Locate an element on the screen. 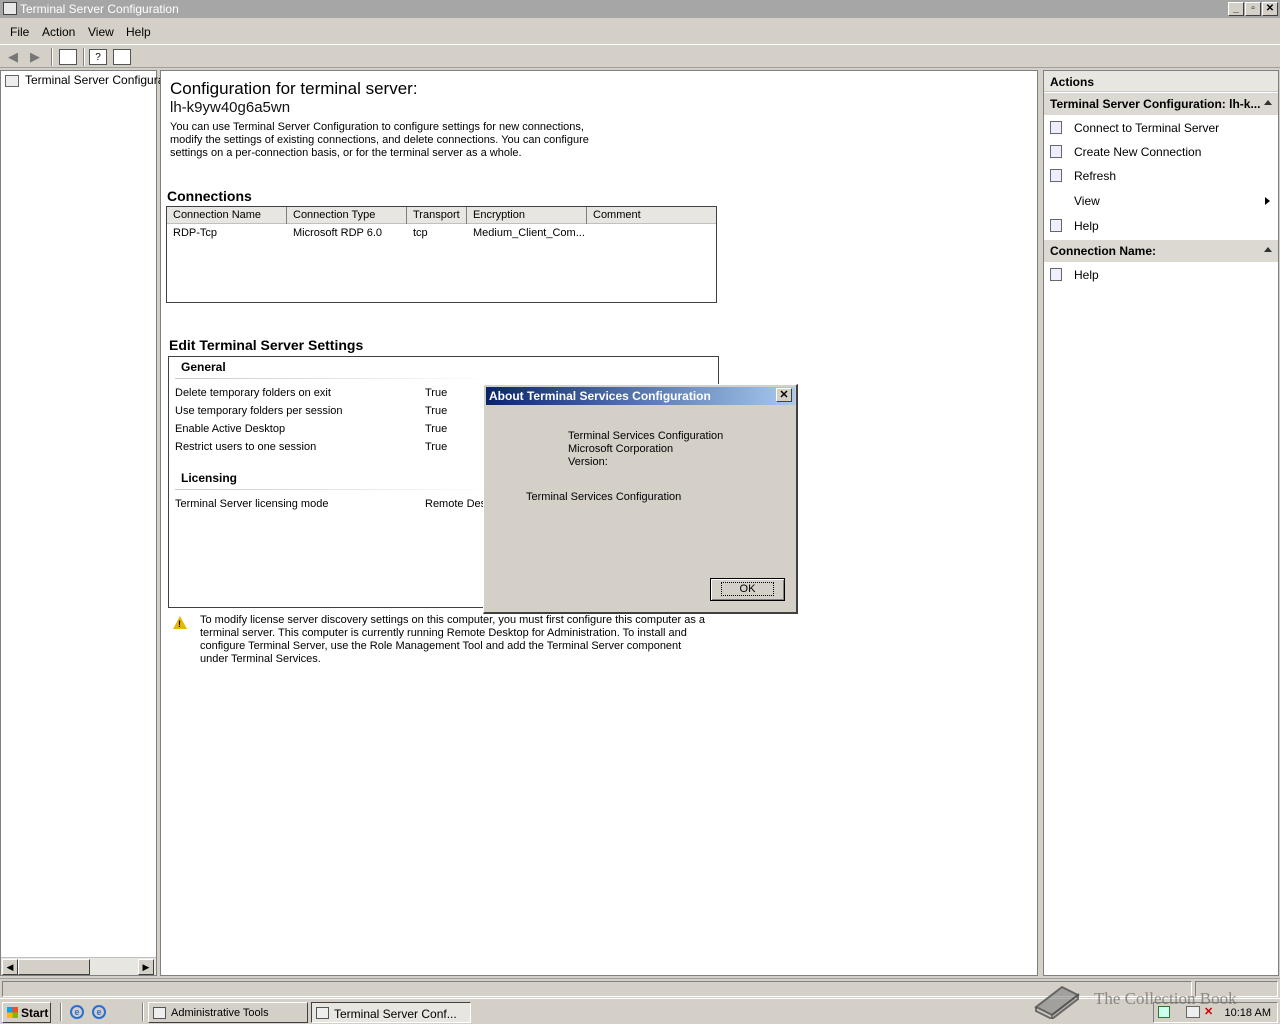 Image resolution: width=1280 pixels, height=1024 pixels. internet-explorer-icon: e is located at coordinates (77, 1012).